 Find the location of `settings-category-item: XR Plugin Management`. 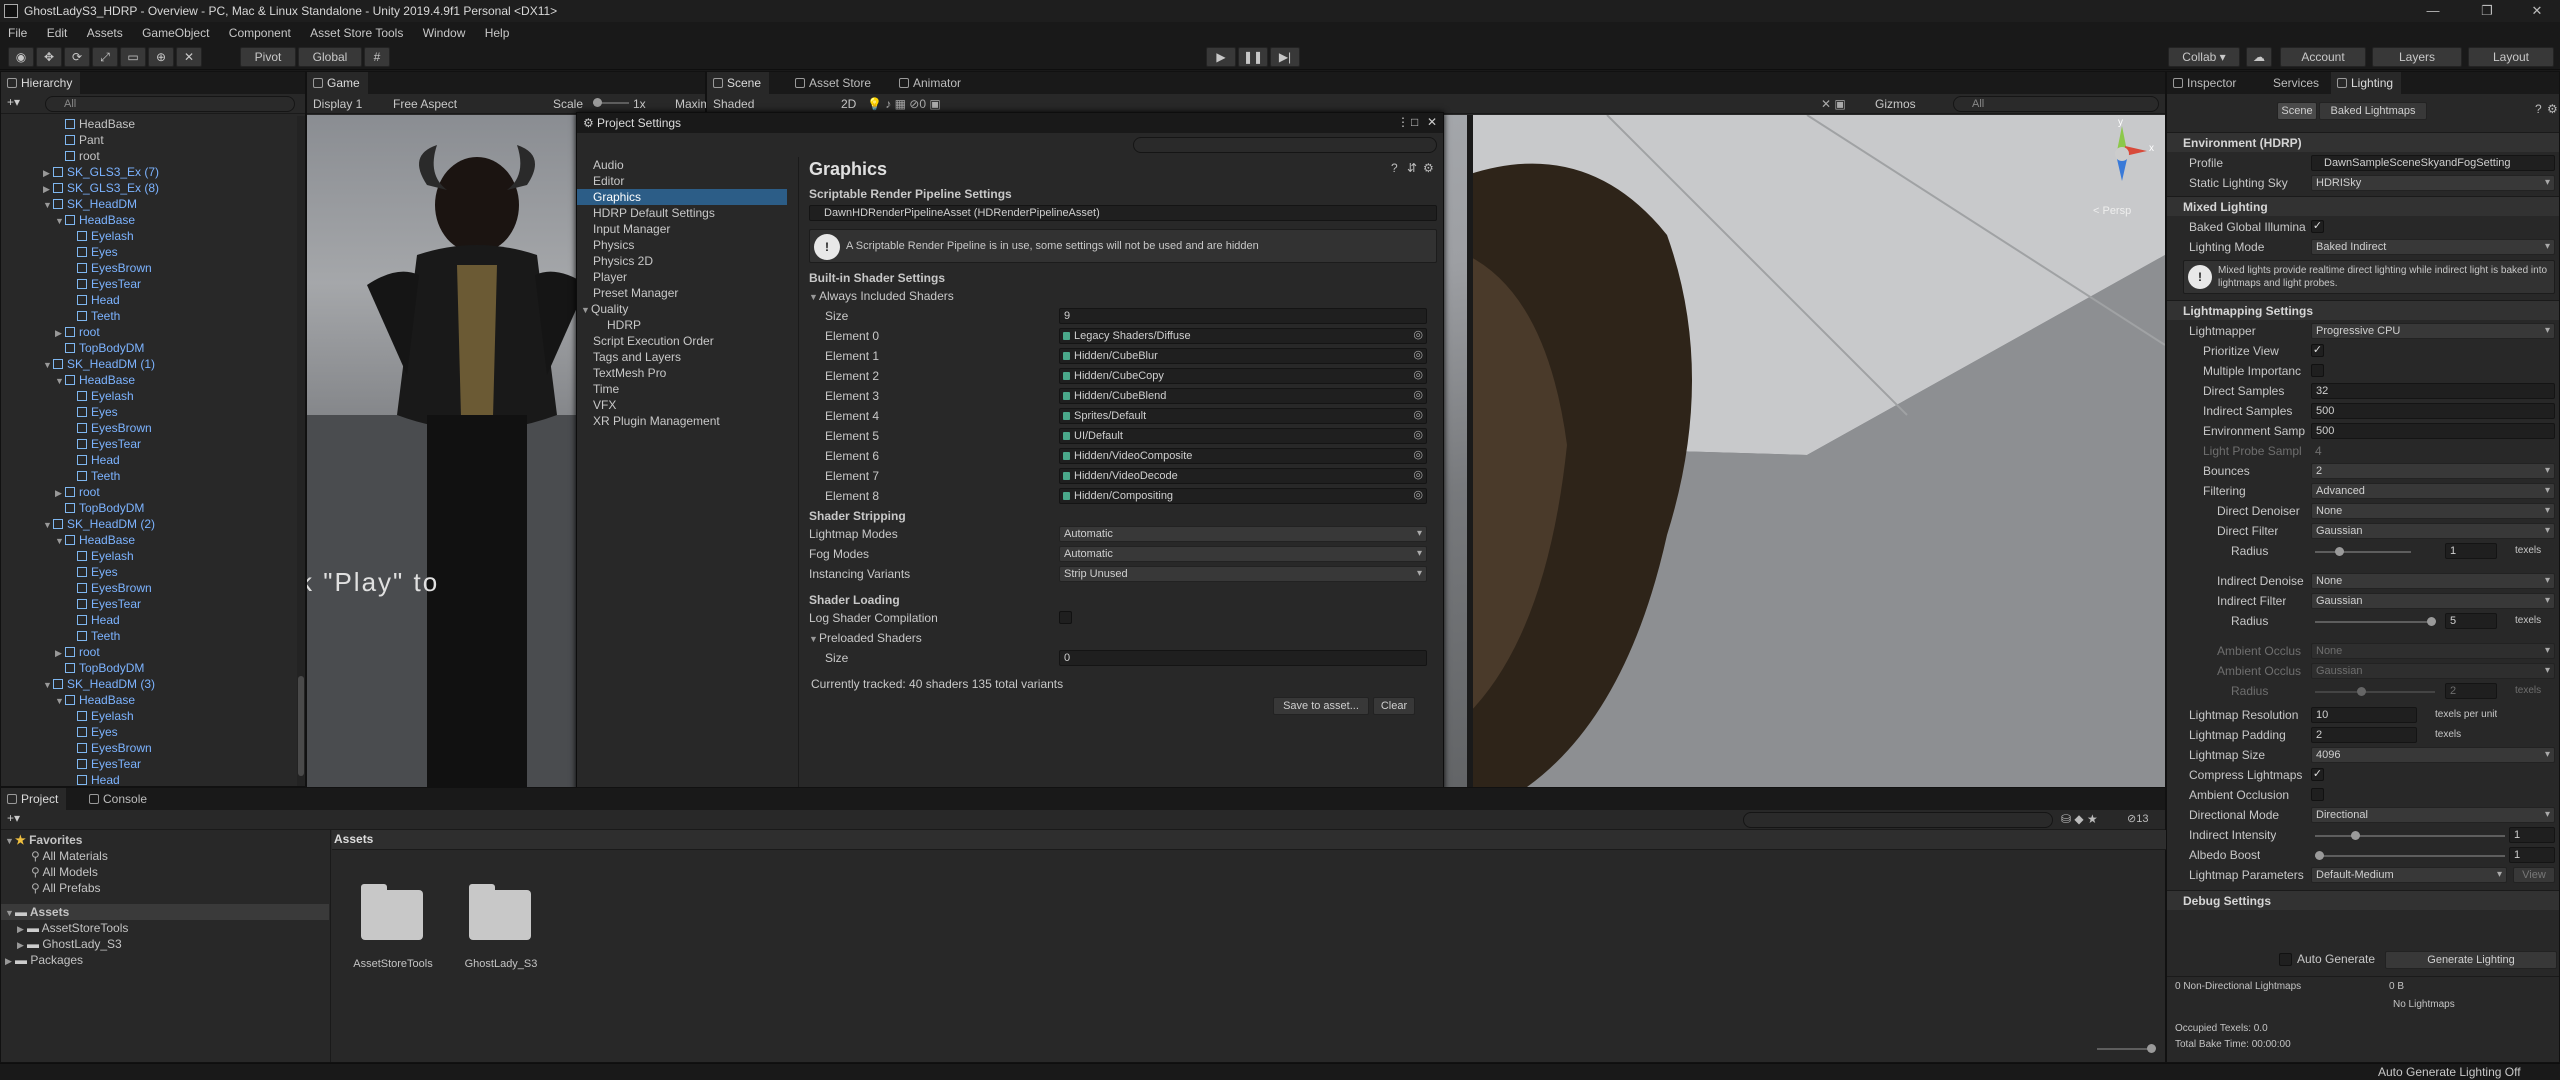

settings-category-item: XR Plugin Management is located at coordinates (682, 421).